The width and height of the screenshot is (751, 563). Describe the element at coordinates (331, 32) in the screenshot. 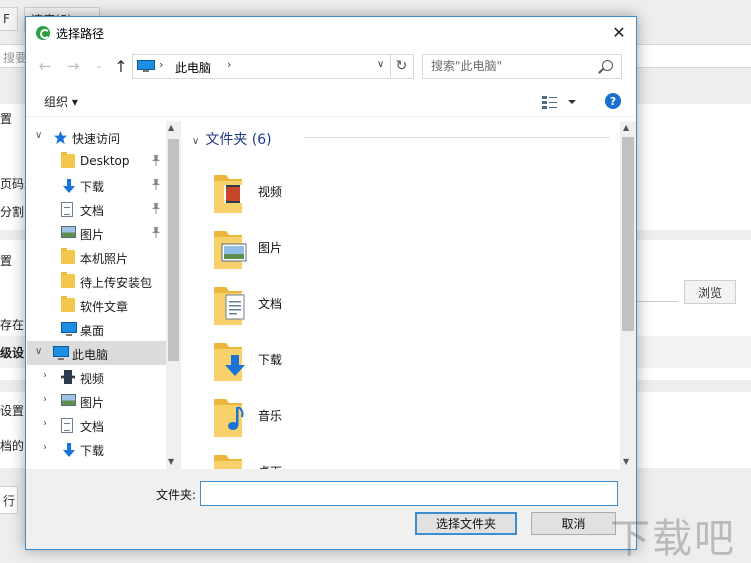

I see `dialog-titlebar: 选择路径 ✕` at that location.